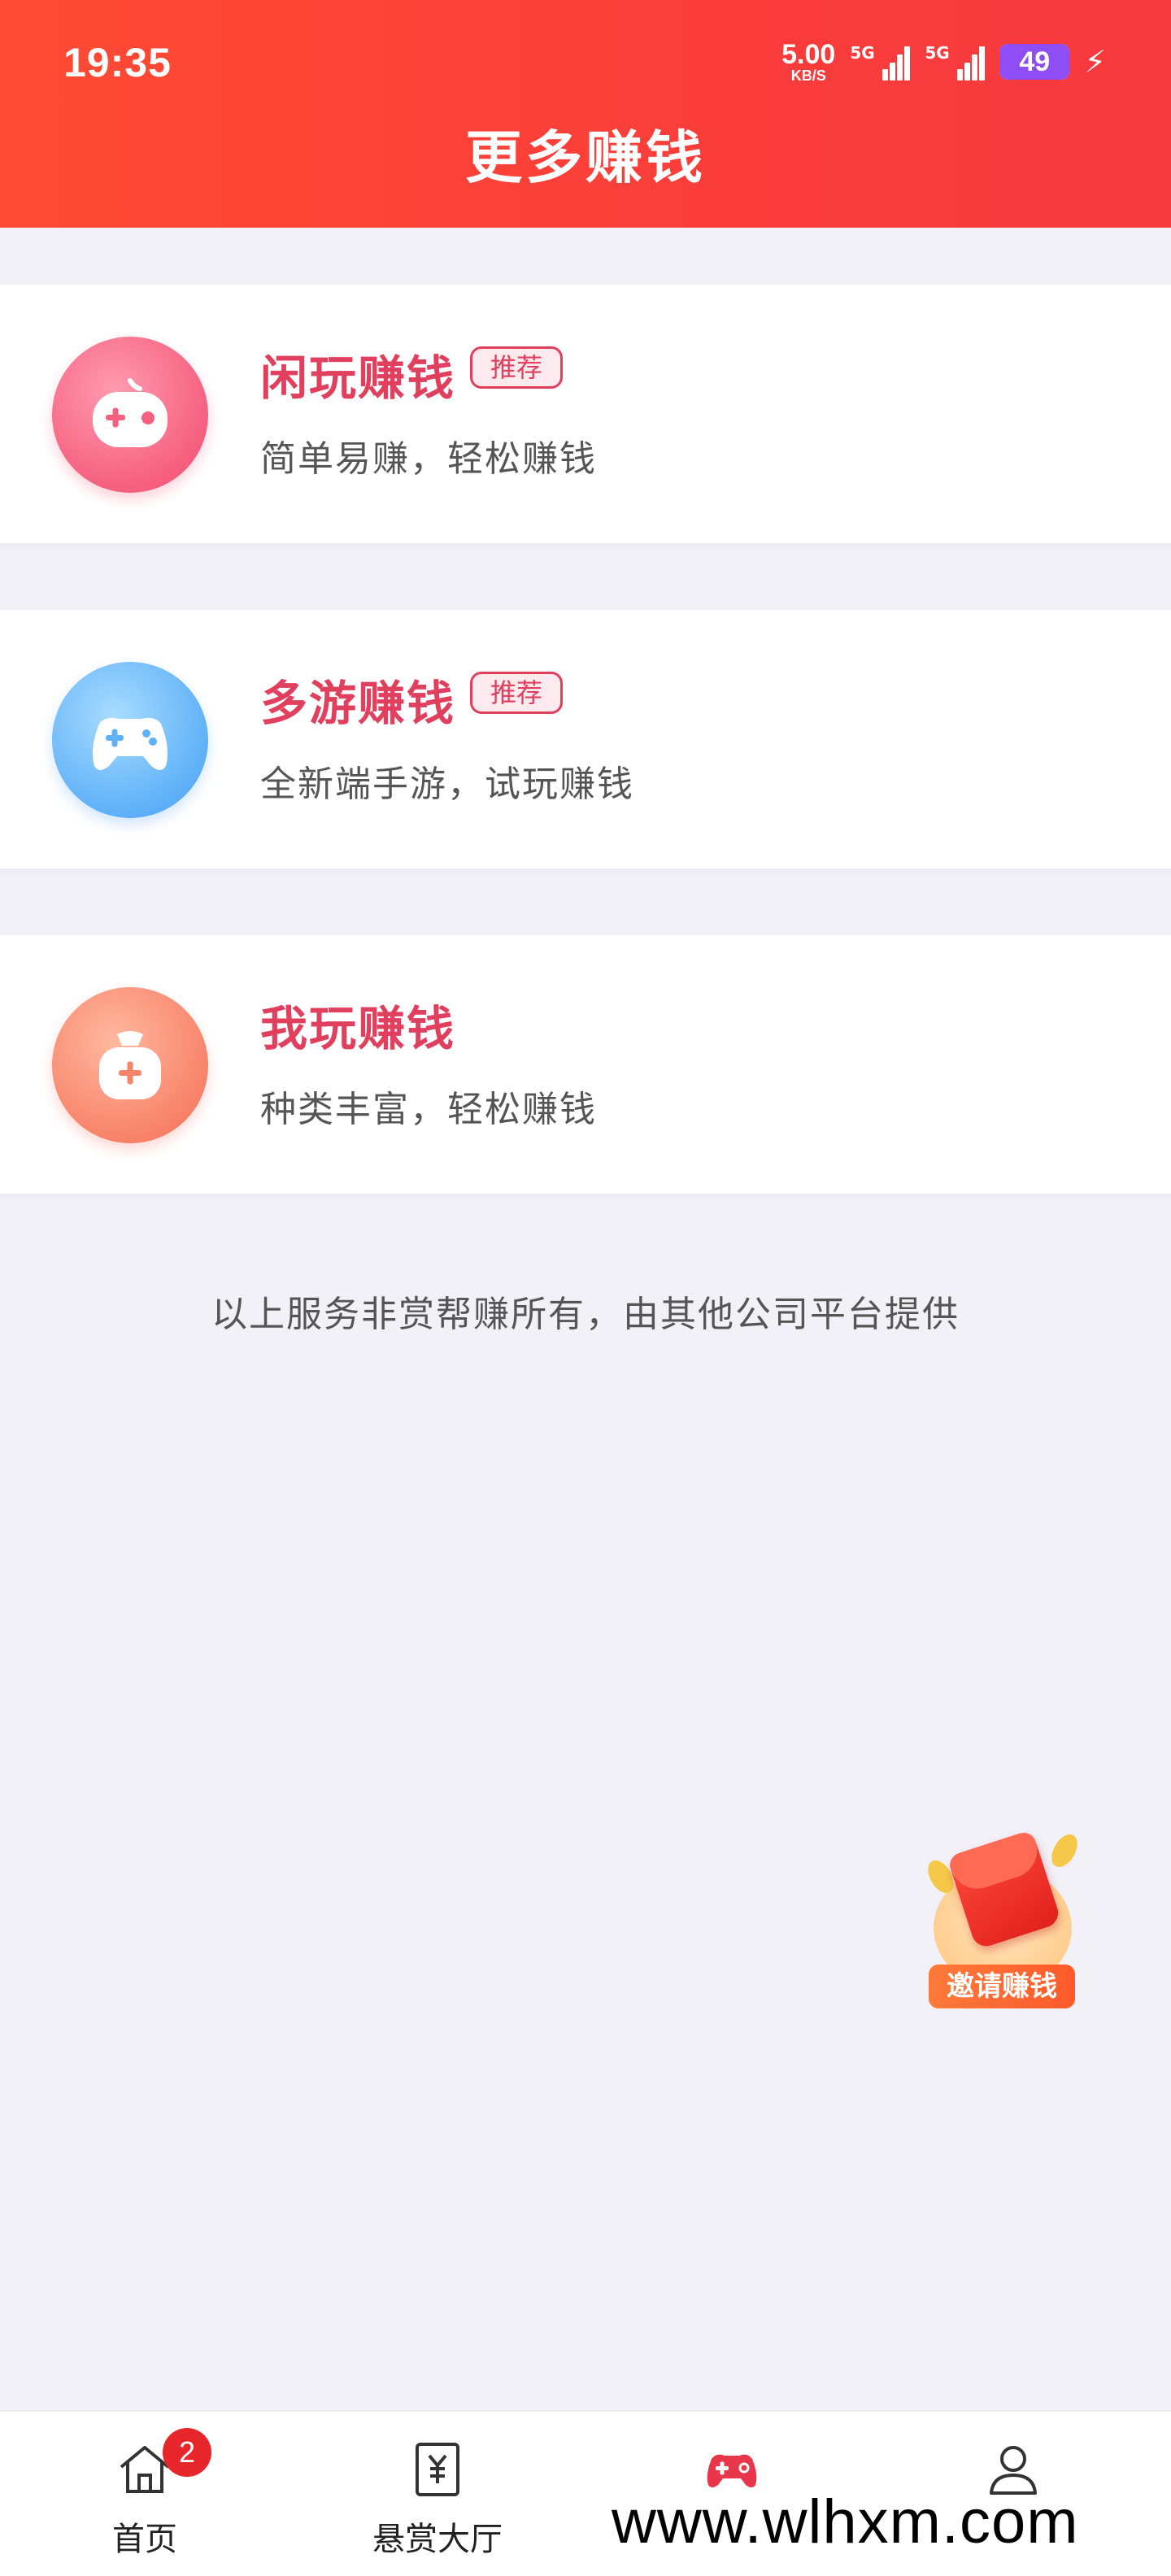 This screenshot has height=2576, width=1171. I want to click on card-desc: 种类丰富，轻松赚钱, so click(429, 1109).